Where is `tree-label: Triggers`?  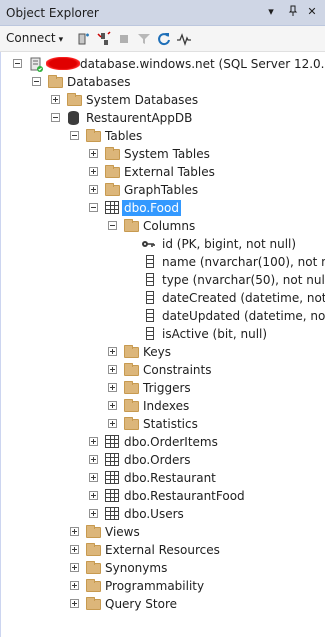 tree-label: Triggers is located at coordinates (167, 388).